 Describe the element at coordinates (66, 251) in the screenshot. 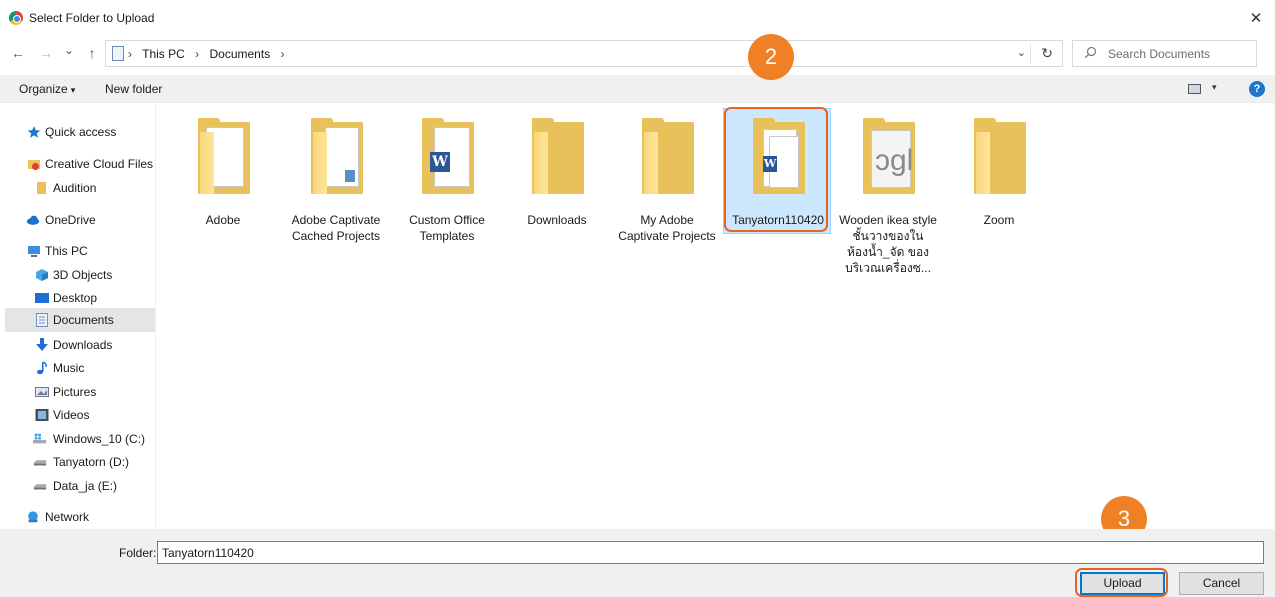

I see `sidebar-item-label: This PC` at that location.